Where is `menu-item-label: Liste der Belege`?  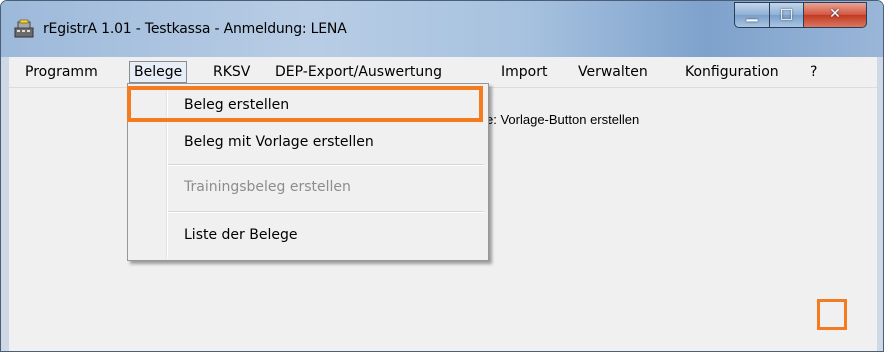 menu-item-label: Liste der Belege is located at coordinates (241, 235).